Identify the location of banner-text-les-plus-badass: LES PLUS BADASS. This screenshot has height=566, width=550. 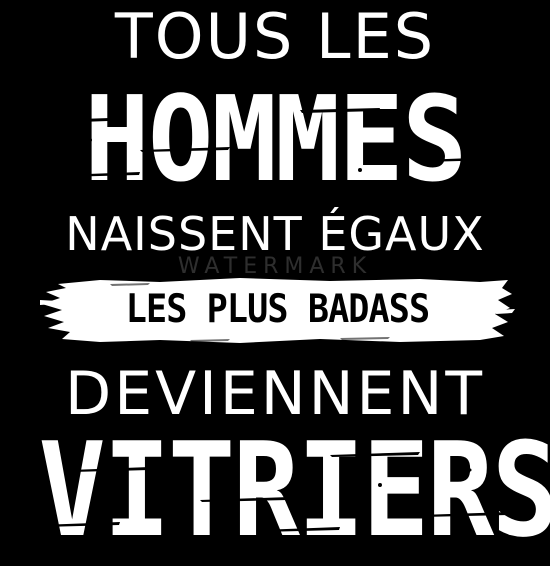
(277, 309).